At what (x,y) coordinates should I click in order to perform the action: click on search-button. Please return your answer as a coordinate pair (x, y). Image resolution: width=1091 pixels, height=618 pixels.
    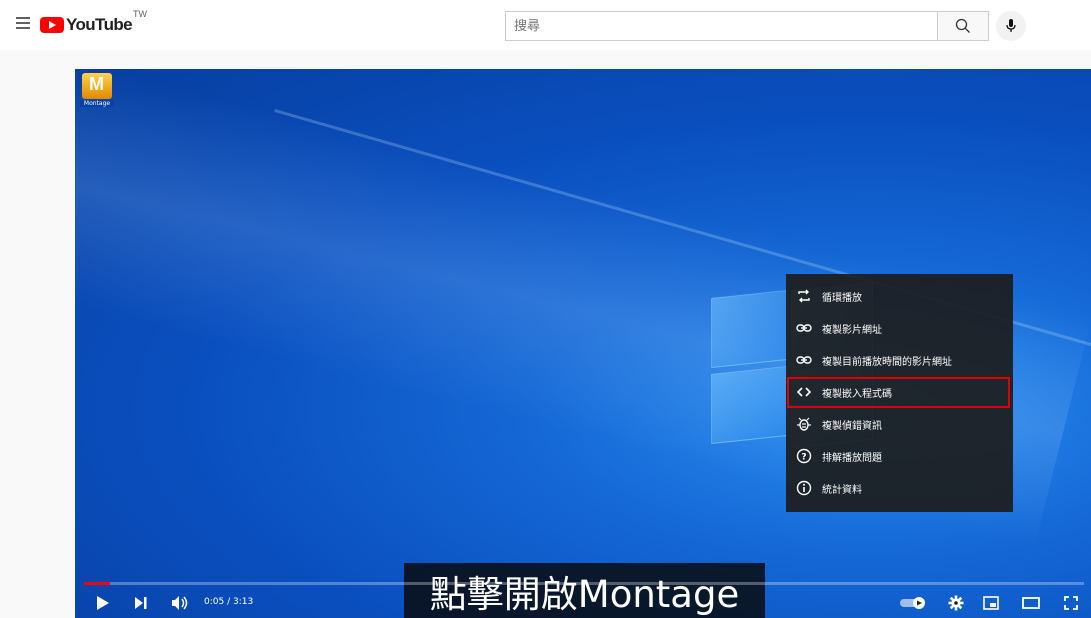
    Looking at the image, I should click on (963, 26).